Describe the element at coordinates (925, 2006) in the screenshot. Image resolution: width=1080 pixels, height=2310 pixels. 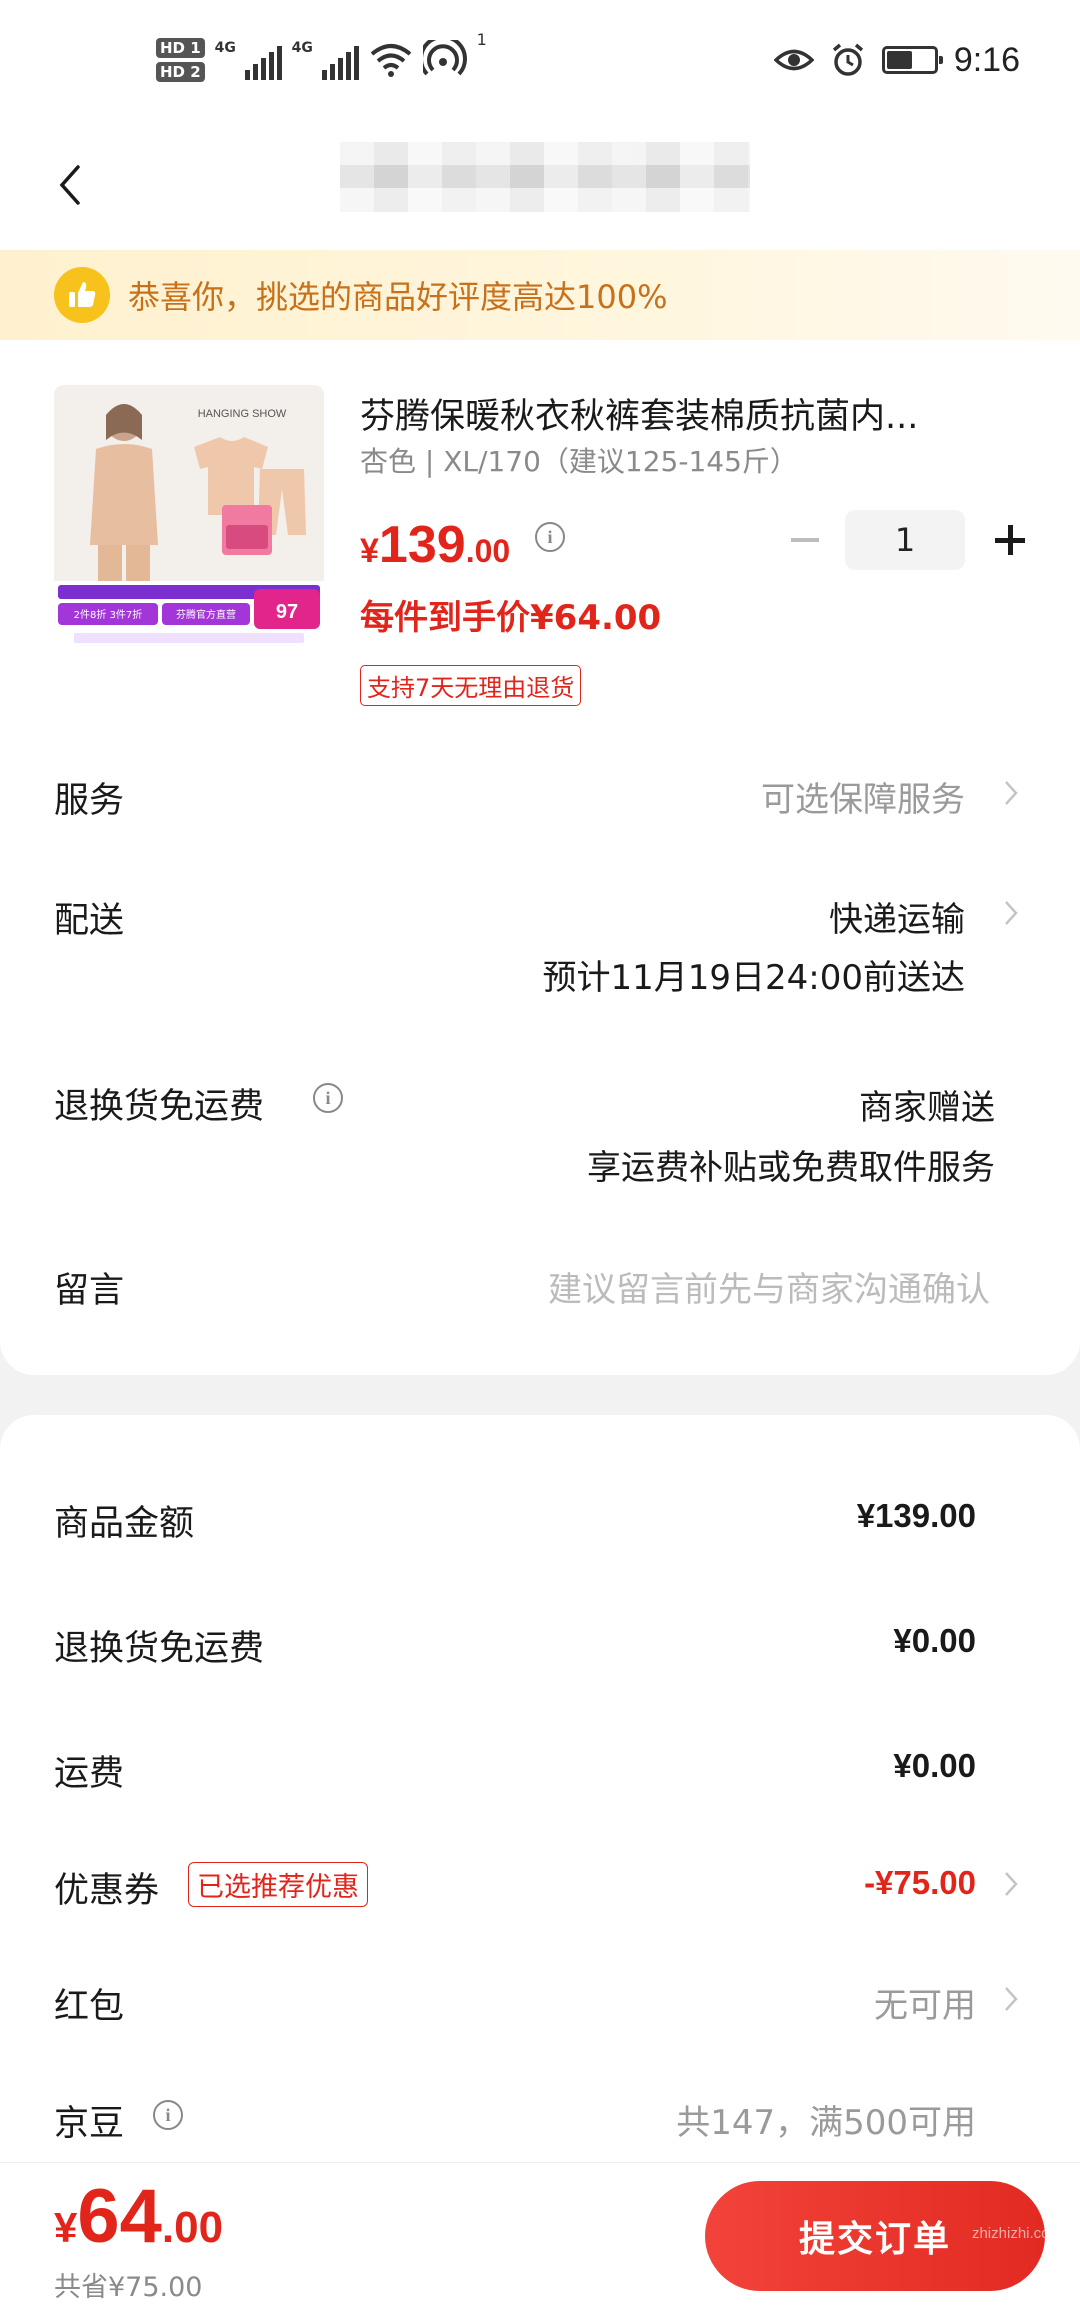
I see `red-packet-value: 无可用` at that location.